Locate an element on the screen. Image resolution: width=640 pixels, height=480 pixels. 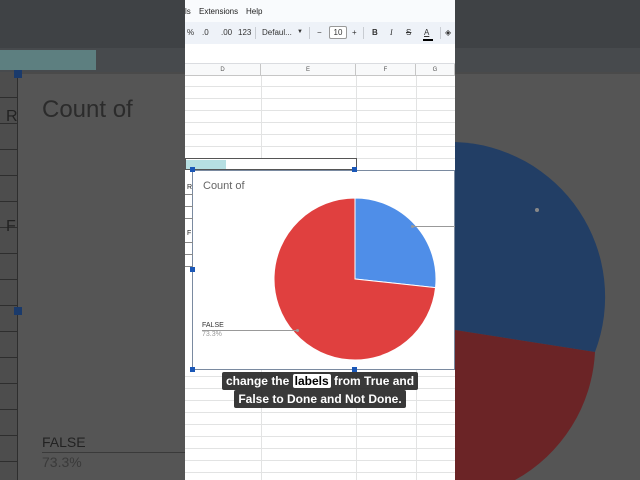
chart-title: Count of is located at coordinates (224, 186).